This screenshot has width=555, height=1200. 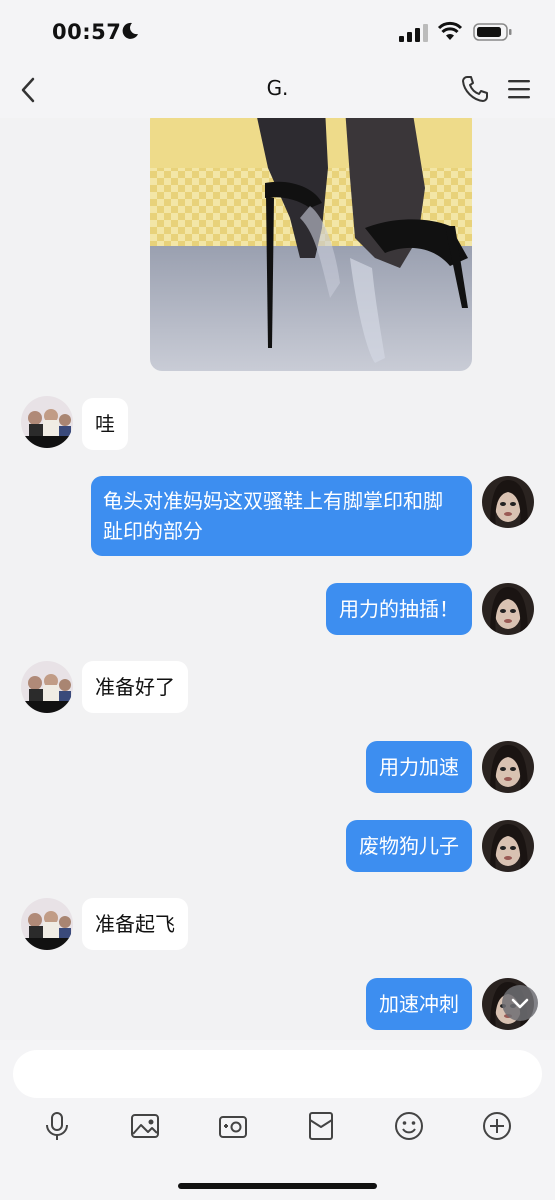 I want to click on message-bubble-incoming: 准备好了, so click(x=135, y=687).